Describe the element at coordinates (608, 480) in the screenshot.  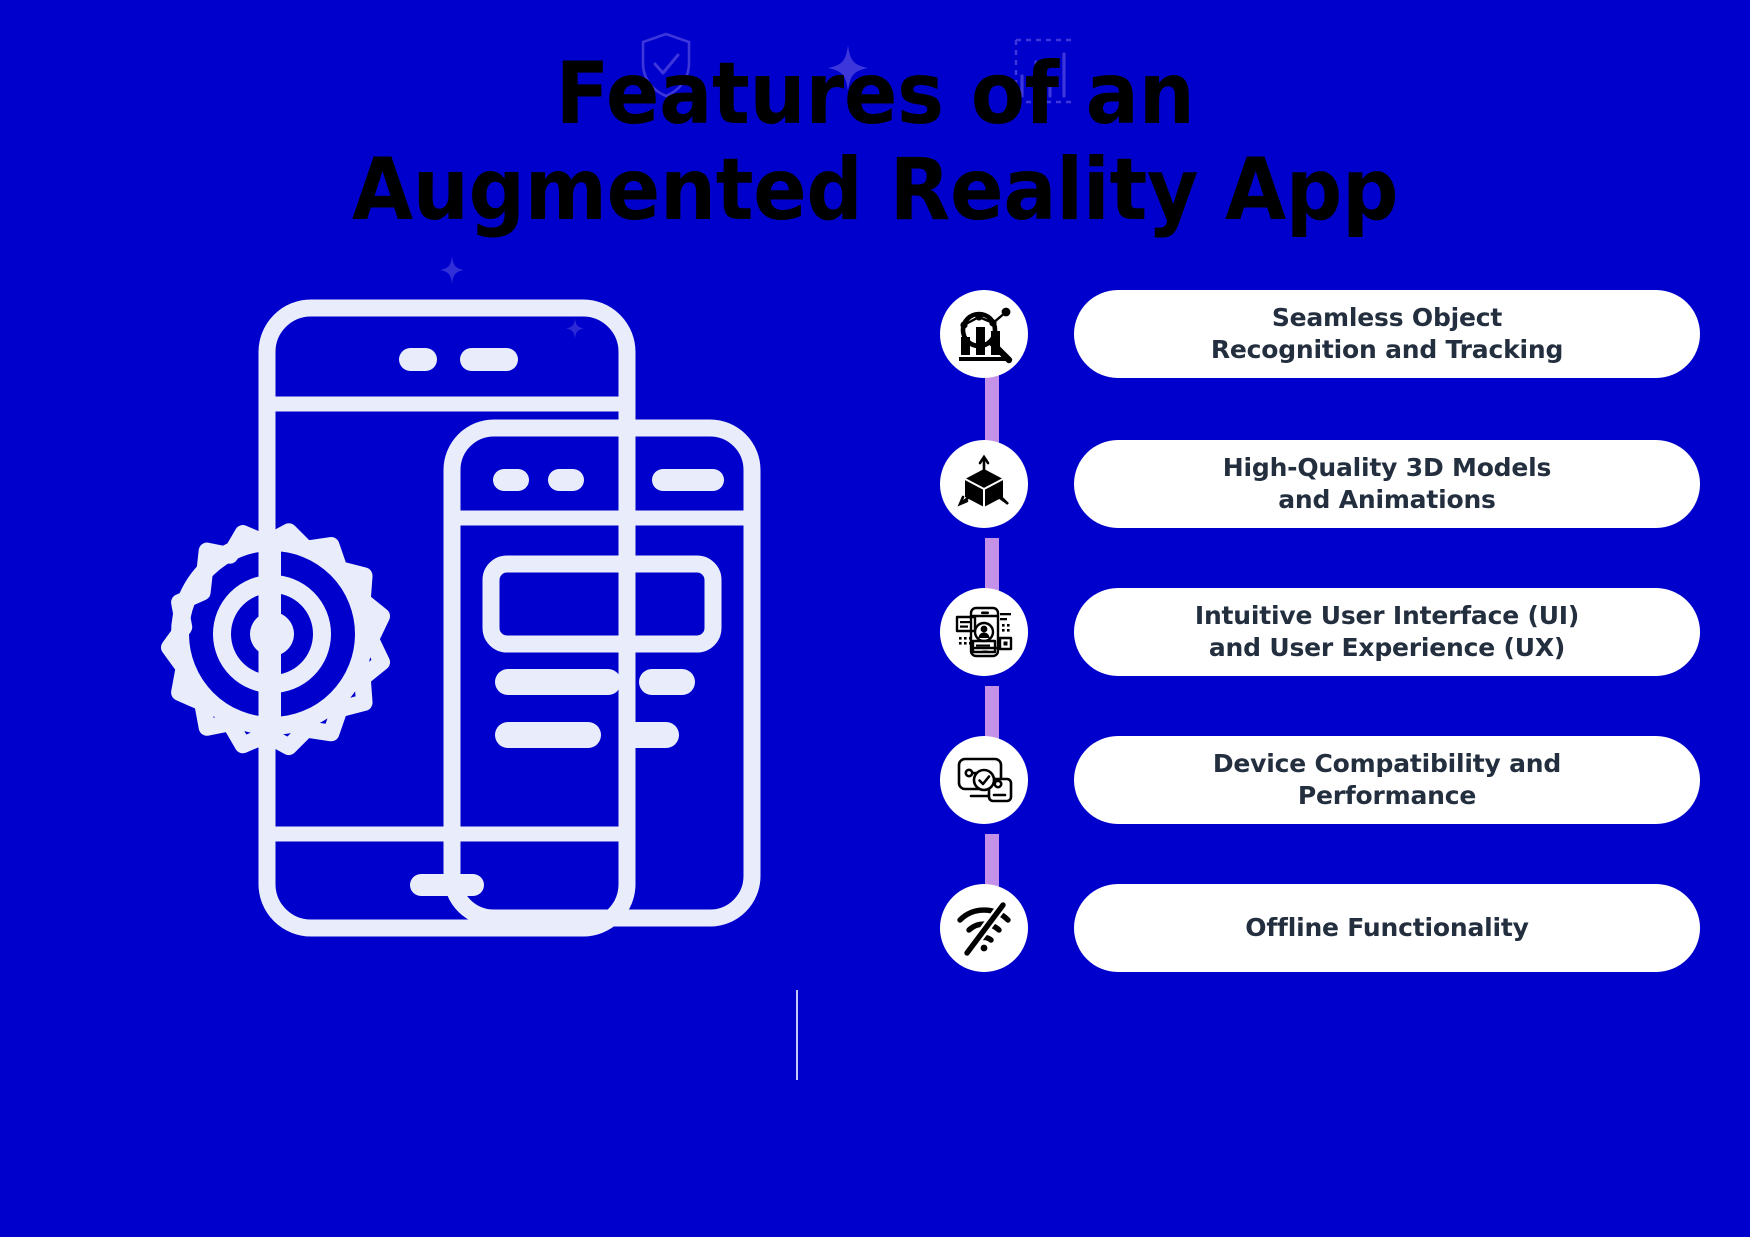
I see `front-phone-status-dots` at that location.